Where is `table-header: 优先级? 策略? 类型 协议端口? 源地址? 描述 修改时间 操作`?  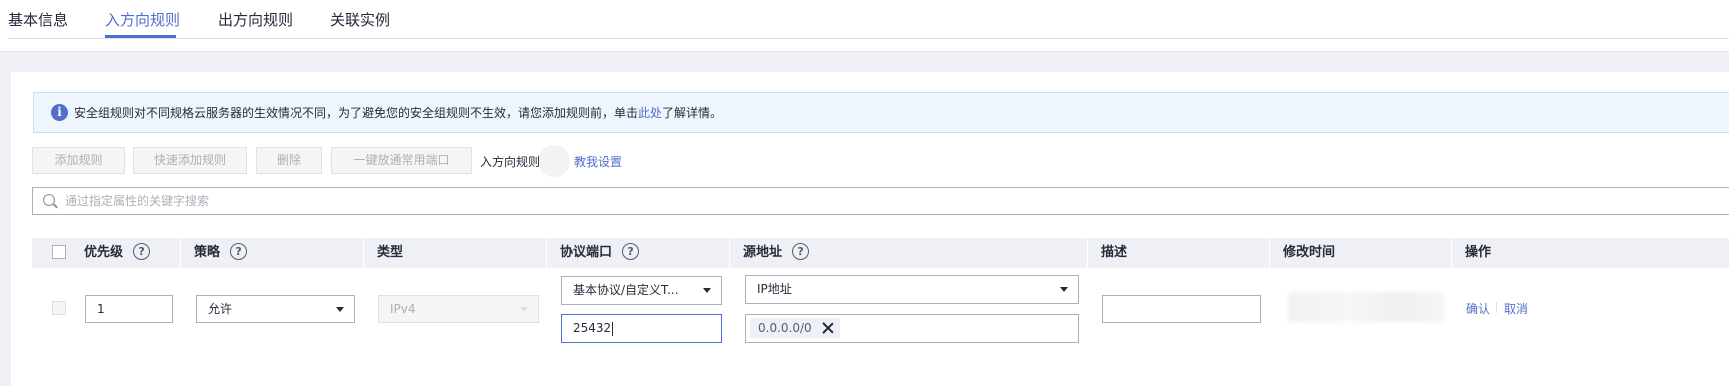 table-header: 优先级? 策略? 类型 协议端口? 源地址? 描述 修改时间 操作 is located at coordinates (880, 253).